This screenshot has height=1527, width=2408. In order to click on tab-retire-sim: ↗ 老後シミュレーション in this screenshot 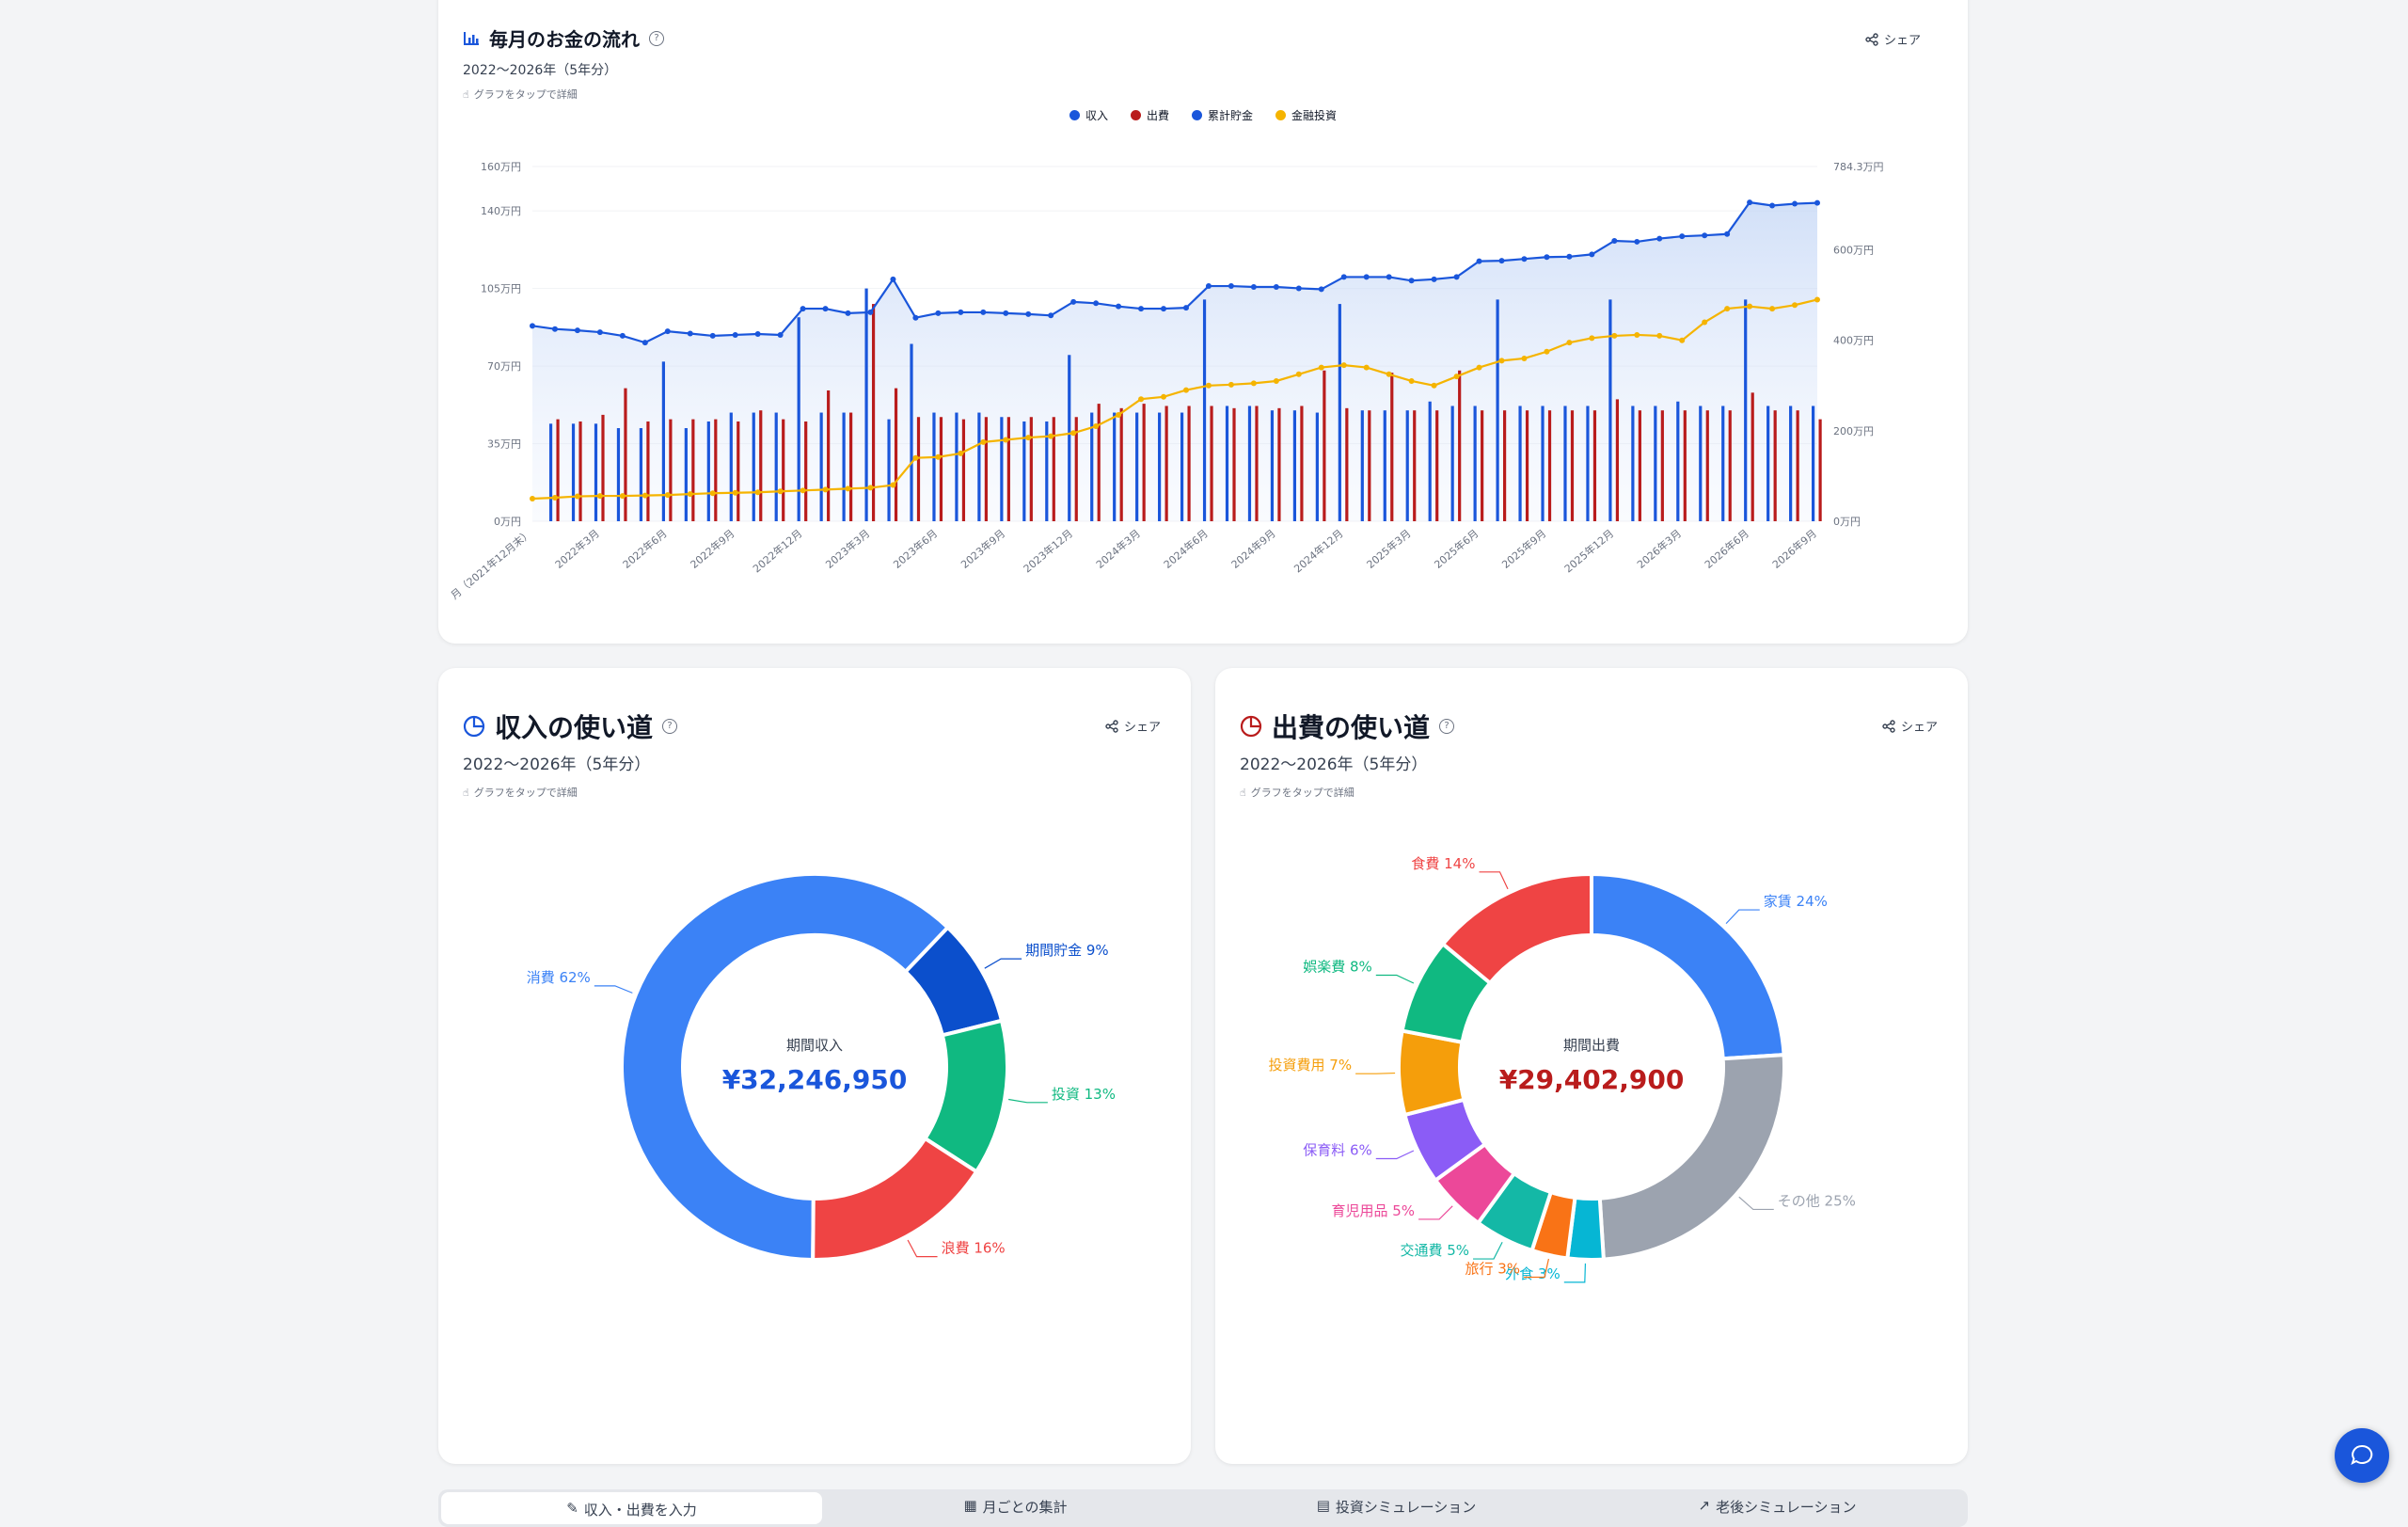, I will do `click(1778, 1508)`.